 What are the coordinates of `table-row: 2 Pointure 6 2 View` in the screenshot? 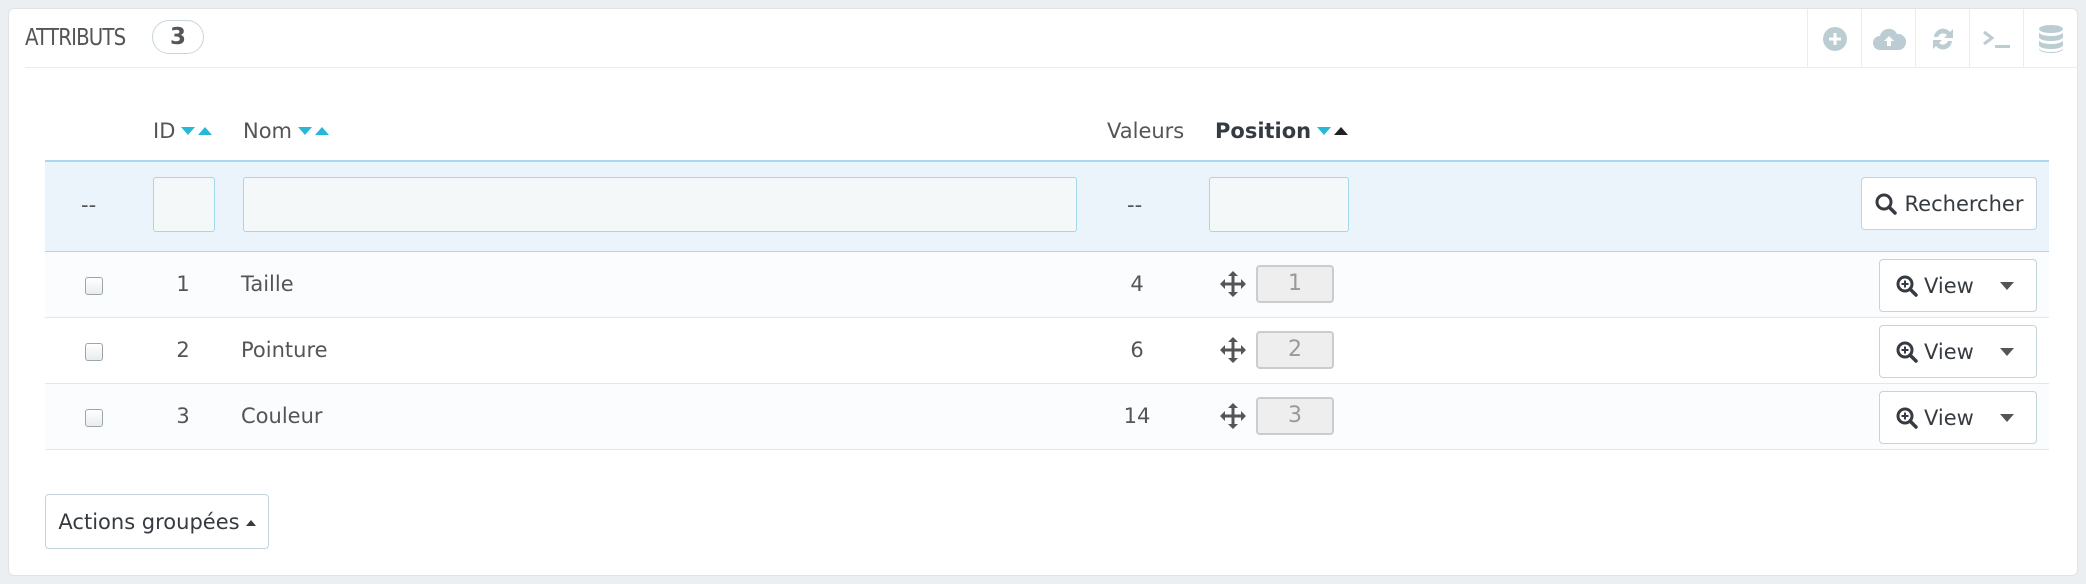 It's located at (1047, 351).